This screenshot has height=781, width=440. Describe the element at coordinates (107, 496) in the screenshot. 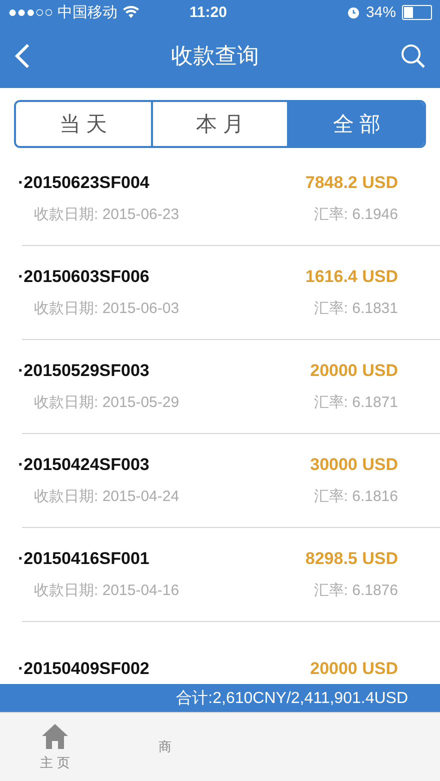

I see `receipt-date: 收款日期: 2015-04-24` at that location.